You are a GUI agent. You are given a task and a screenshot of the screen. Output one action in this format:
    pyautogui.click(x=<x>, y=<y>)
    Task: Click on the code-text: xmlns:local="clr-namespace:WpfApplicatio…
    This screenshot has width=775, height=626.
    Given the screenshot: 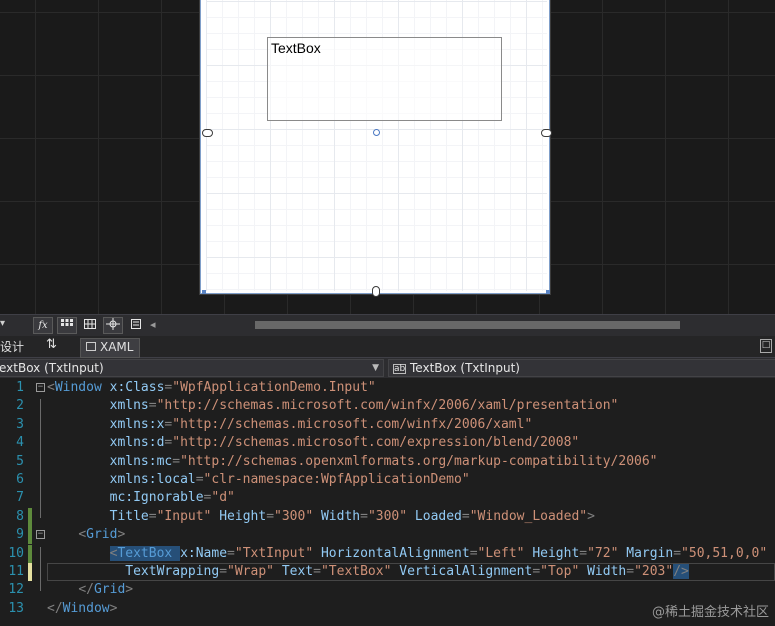 What is the action you would take?
    pyautogui.click(x=289, y=479)
    